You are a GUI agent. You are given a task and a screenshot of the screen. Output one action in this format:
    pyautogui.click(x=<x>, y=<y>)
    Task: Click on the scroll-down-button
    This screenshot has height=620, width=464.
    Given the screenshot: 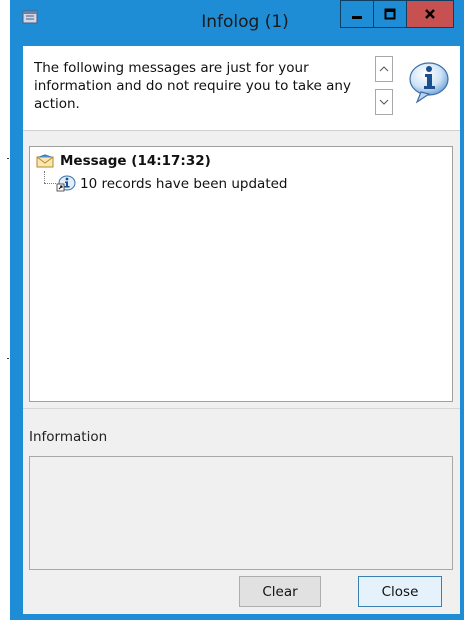 What is the action you would take?
    pyautogui.click(x=384, y=102)
    